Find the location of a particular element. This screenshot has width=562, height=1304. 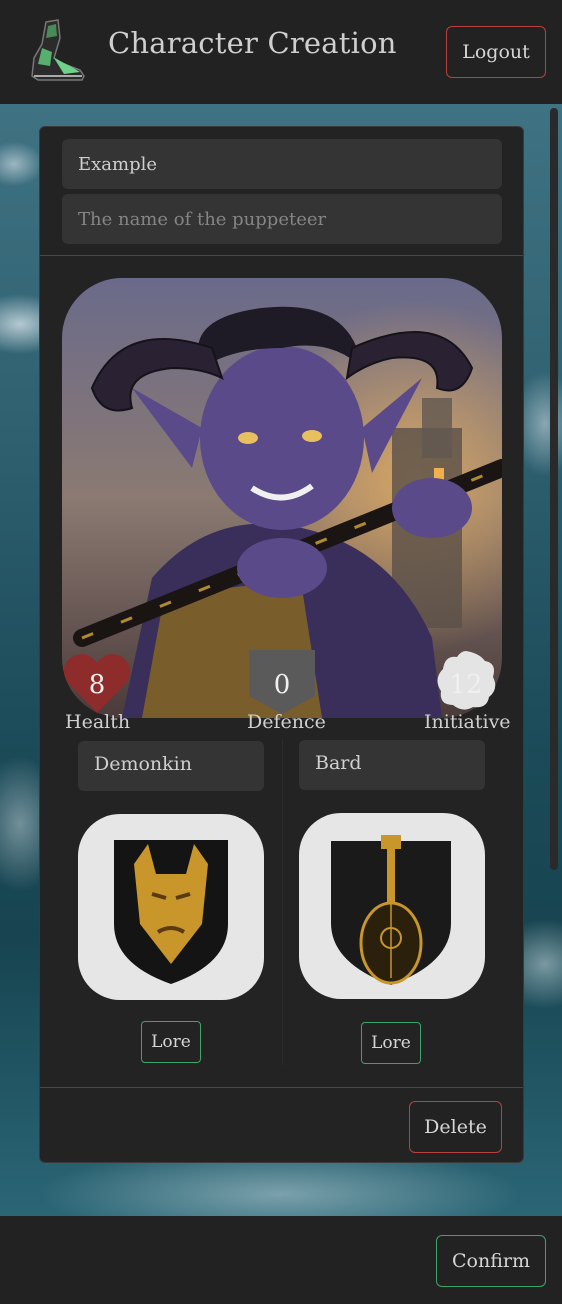

puppeteer-name-input is located at coordinates (282, 219).